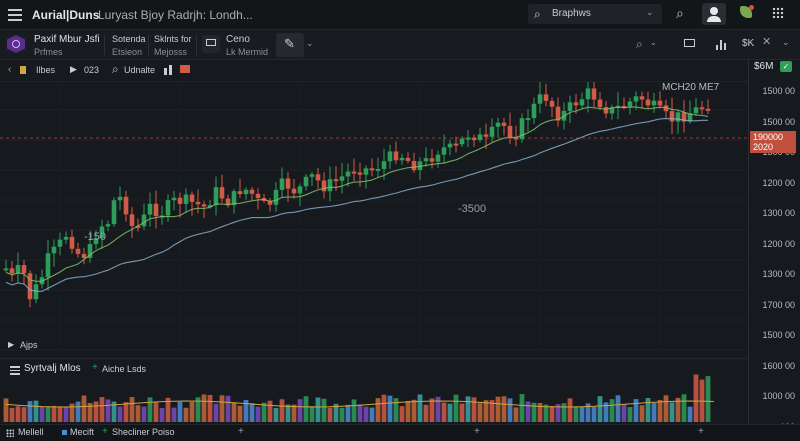  I want to click on monitor-icon, so click(211, 42).